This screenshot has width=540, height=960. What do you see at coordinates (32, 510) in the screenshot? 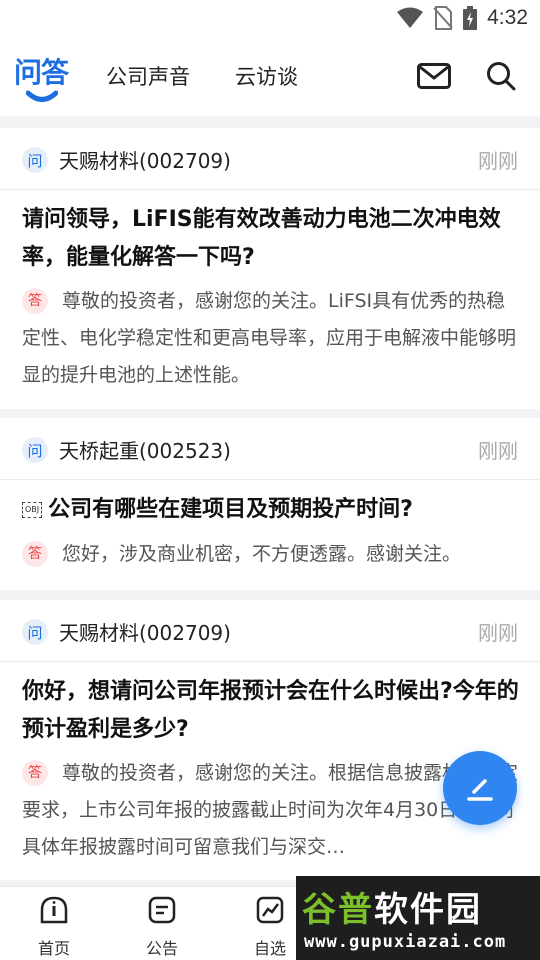
I see `object-placeholder-icon: OBJ` at bounding box center [32, 510].